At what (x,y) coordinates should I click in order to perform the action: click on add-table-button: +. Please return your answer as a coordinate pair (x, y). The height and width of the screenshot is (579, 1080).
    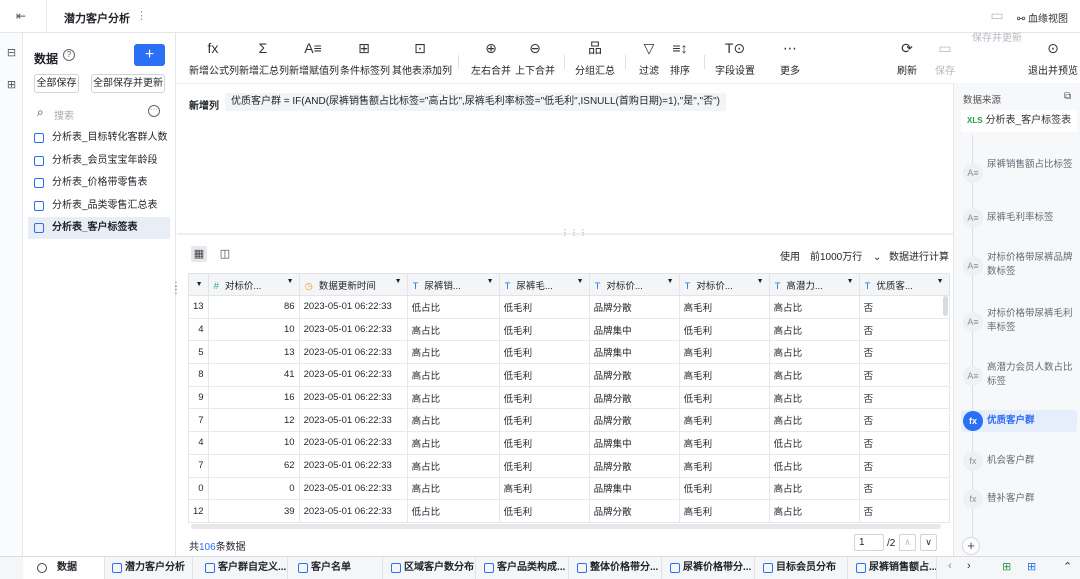
    Looking at the image, I should click on (149, 55).